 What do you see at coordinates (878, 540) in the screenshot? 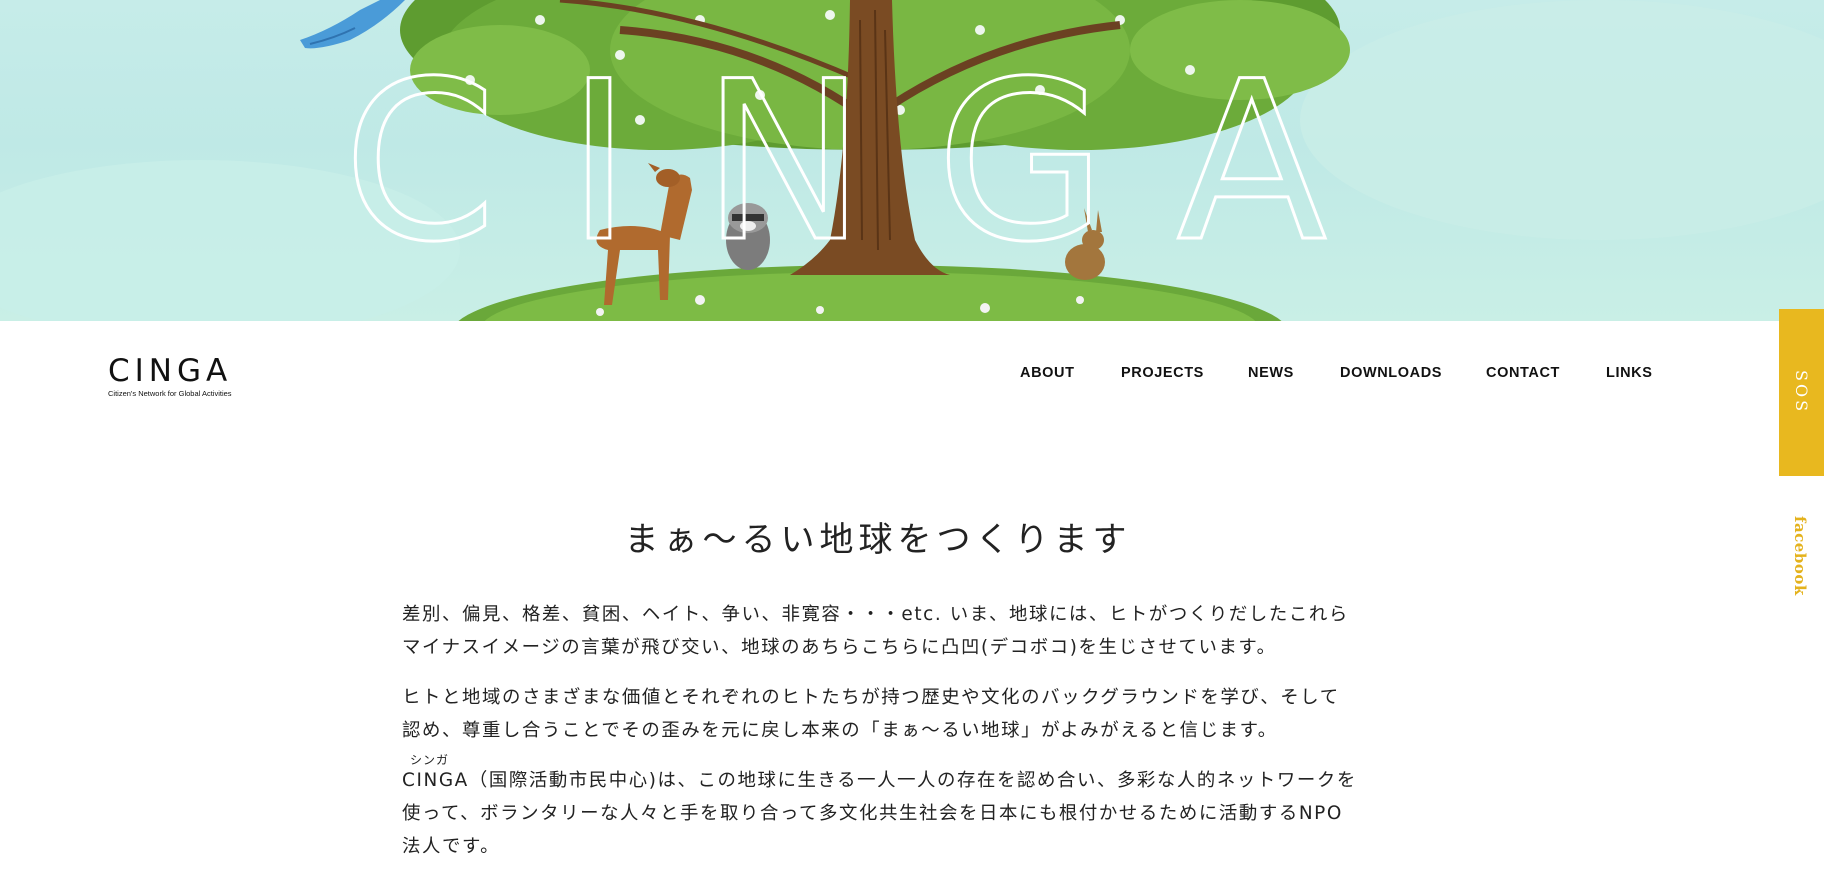
I see `page-heading: まぁ〜るい地球をつくります` at bounding box center [878, 540].